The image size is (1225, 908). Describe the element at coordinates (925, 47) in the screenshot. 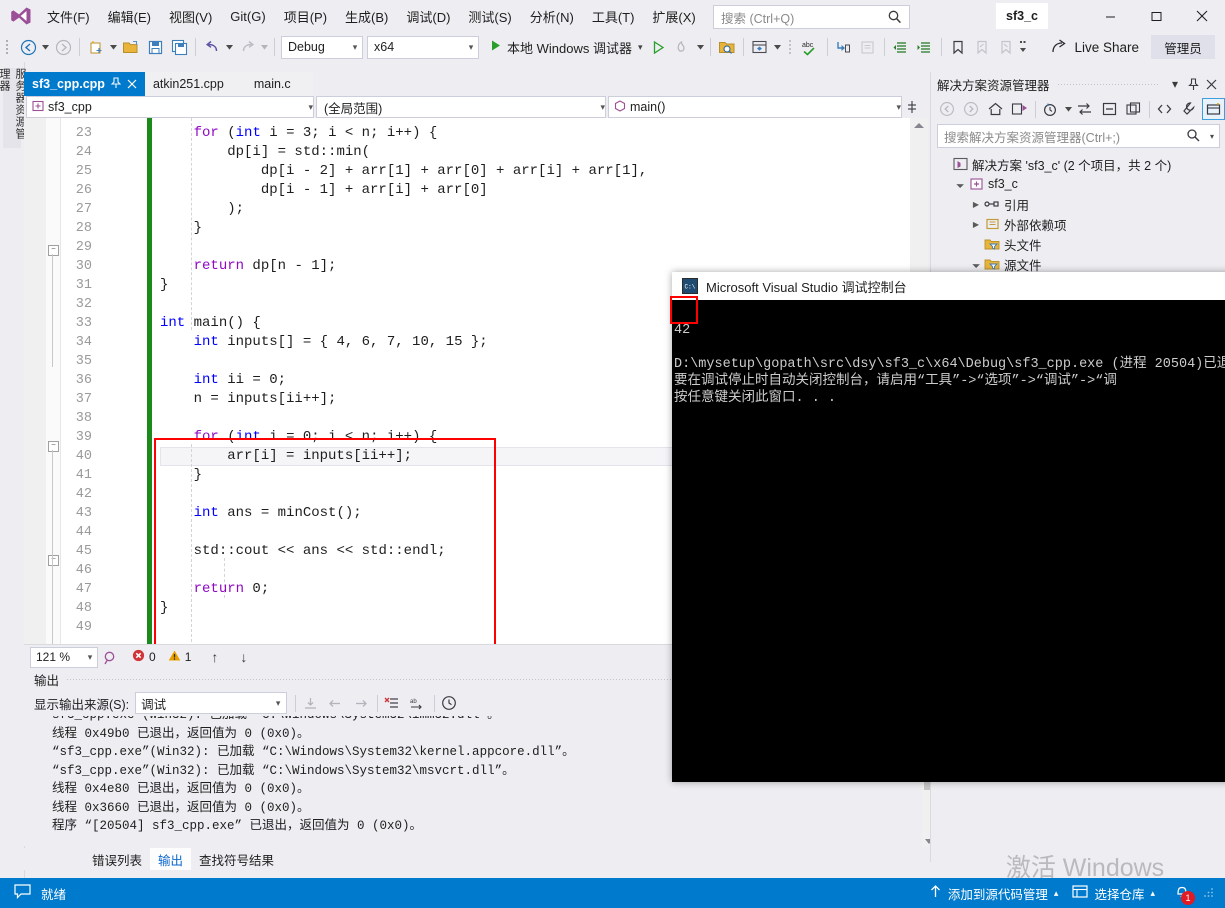

I see `indent-increase-icon` at that location.